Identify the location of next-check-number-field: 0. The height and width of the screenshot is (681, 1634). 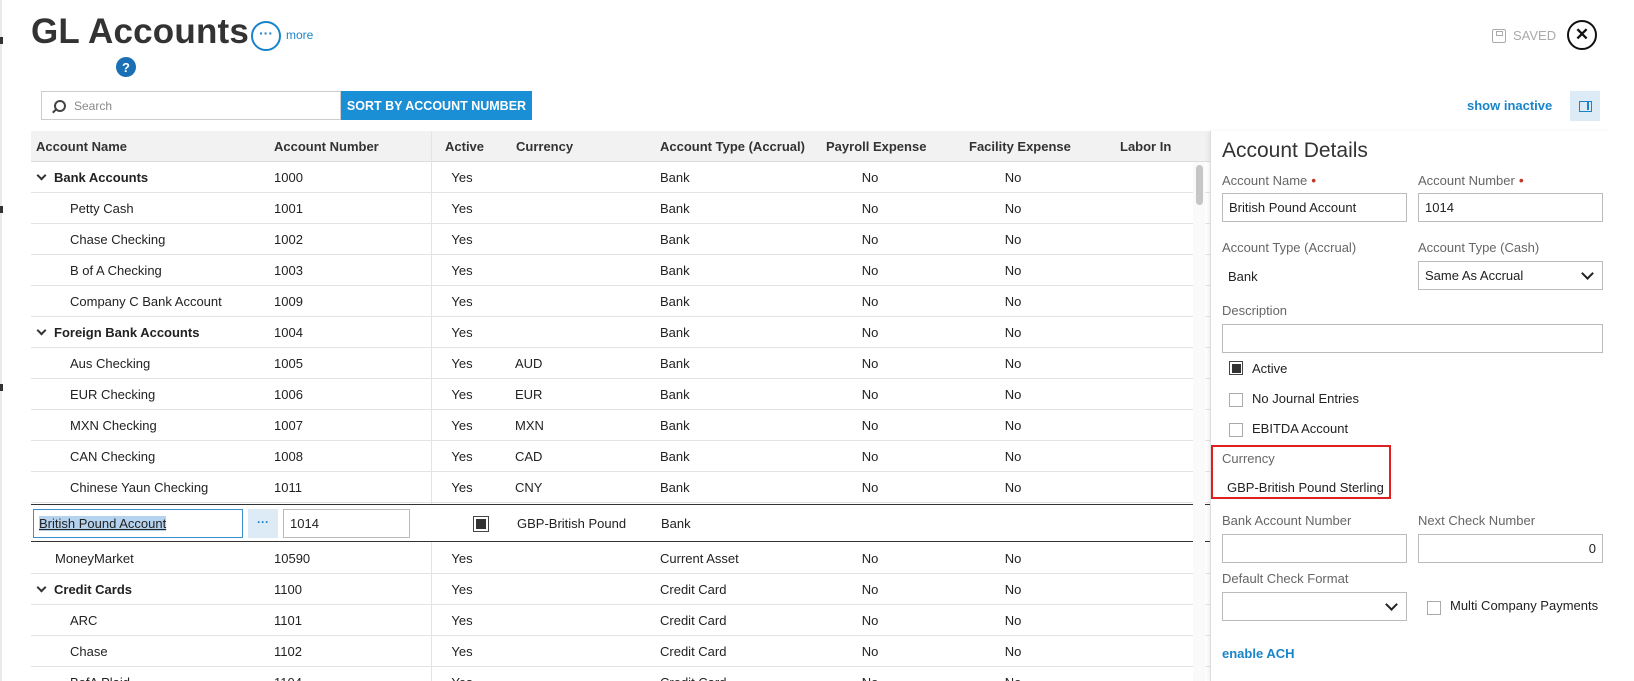
(1510, 548).